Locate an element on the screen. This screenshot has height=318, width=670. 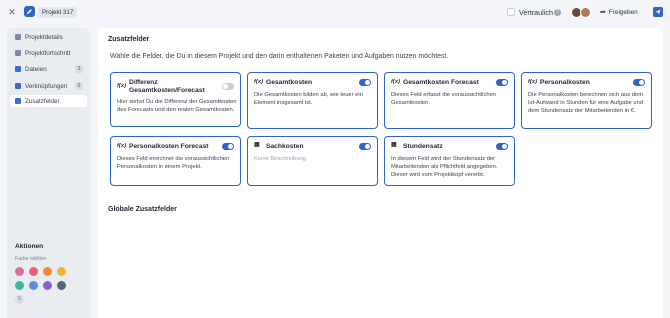
color-swatch-pink is located at coordinates (19, 271).